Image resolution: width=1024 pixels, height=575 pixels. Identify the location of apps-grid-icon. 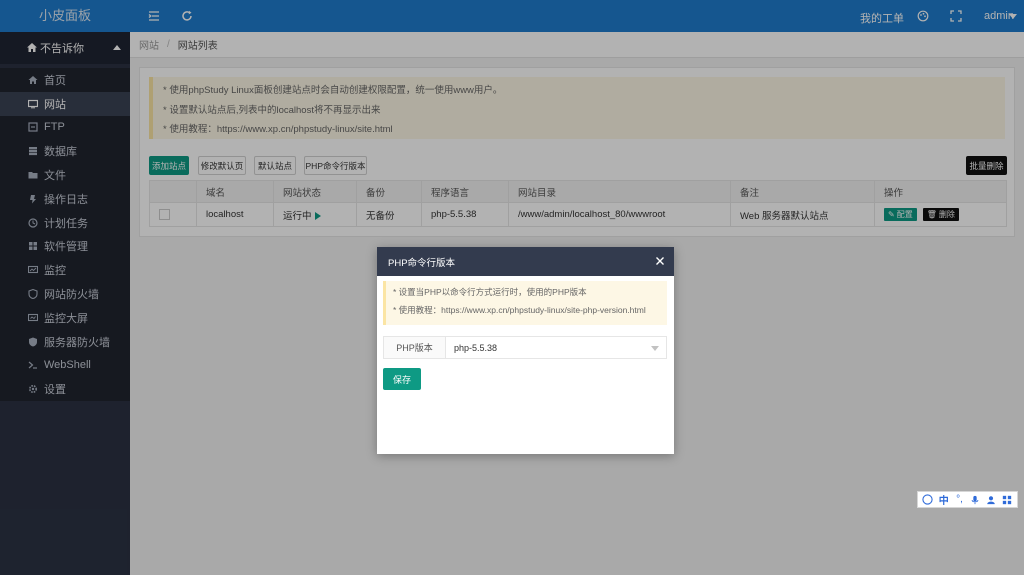
(1007, 500).